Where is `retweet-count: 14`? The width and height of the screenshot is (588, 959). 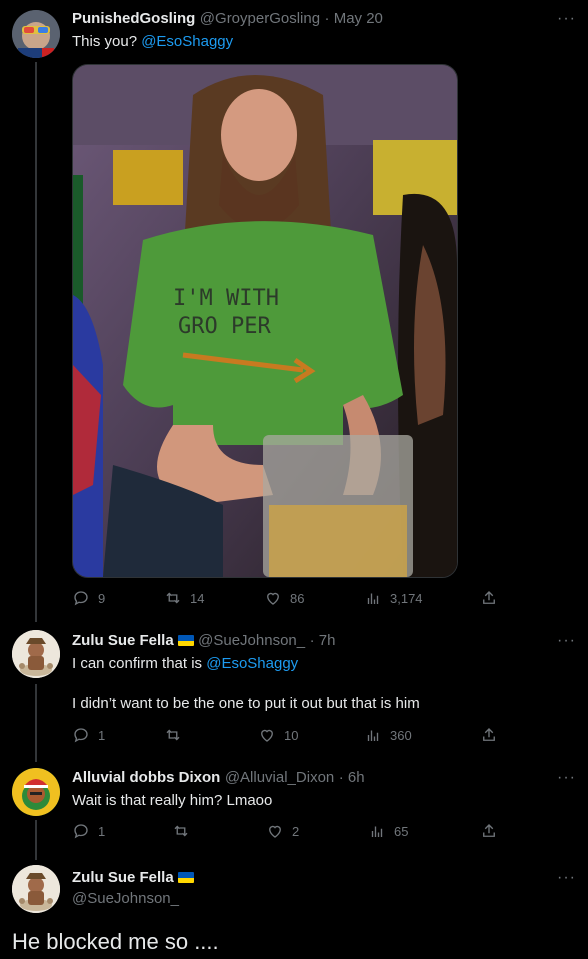
retweet-count: 14 is located at coordinates (197, 598).